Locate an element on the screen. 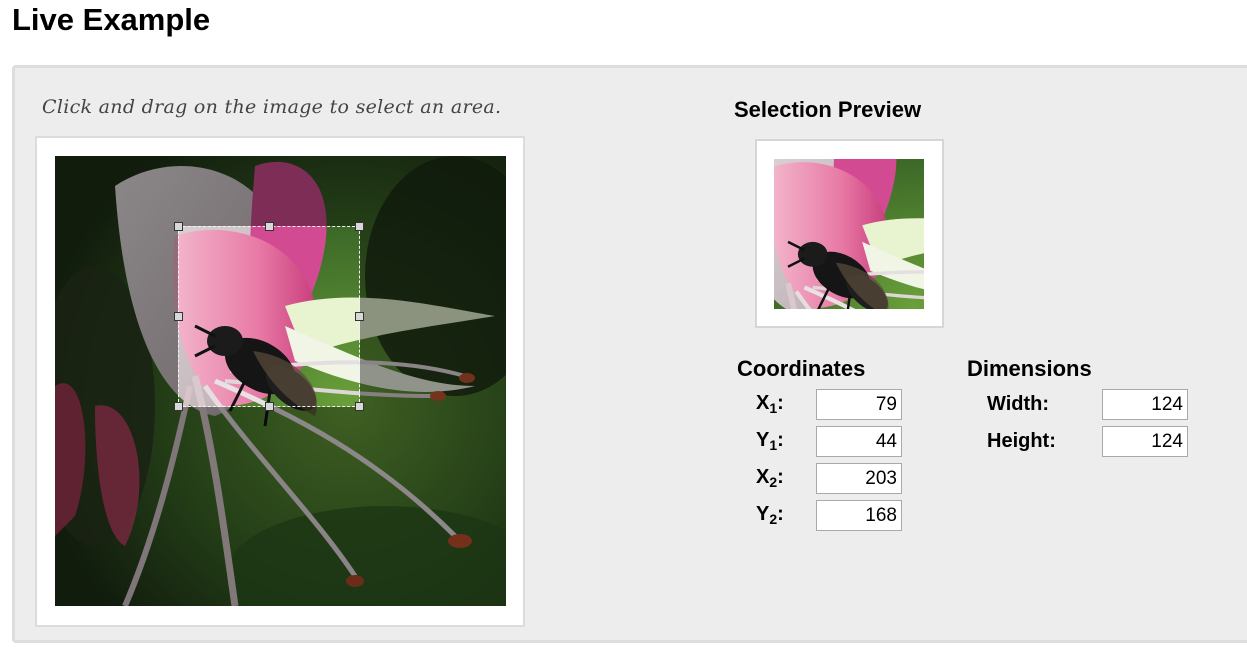  dimensions-heading: Dimensions is located at coordinates (1029, 368).